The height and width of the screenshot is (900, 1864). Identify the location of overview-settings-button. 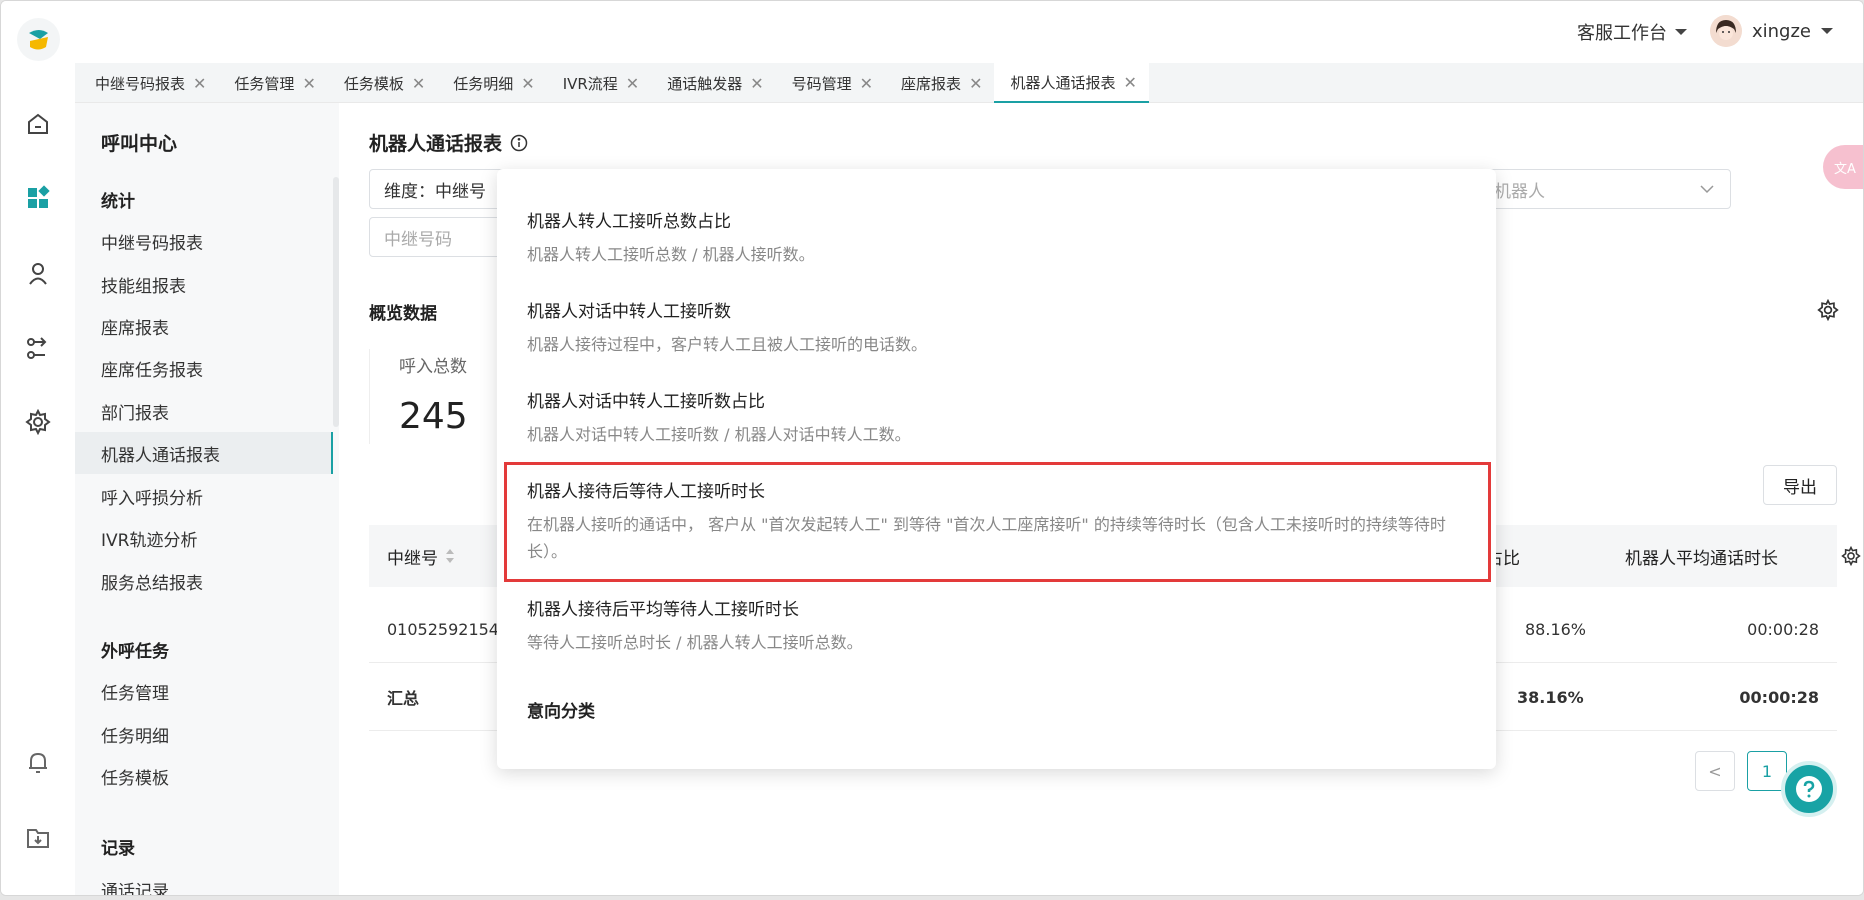
(1828, 312).